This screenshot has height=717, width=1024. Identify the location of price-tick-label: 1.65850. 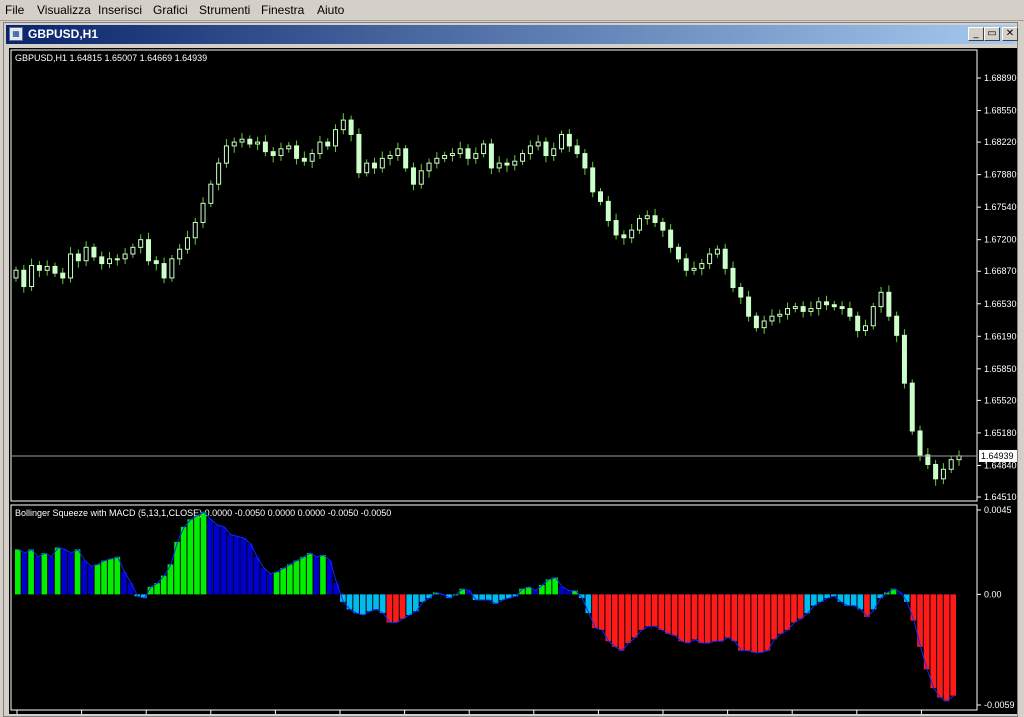
(1000, 369).